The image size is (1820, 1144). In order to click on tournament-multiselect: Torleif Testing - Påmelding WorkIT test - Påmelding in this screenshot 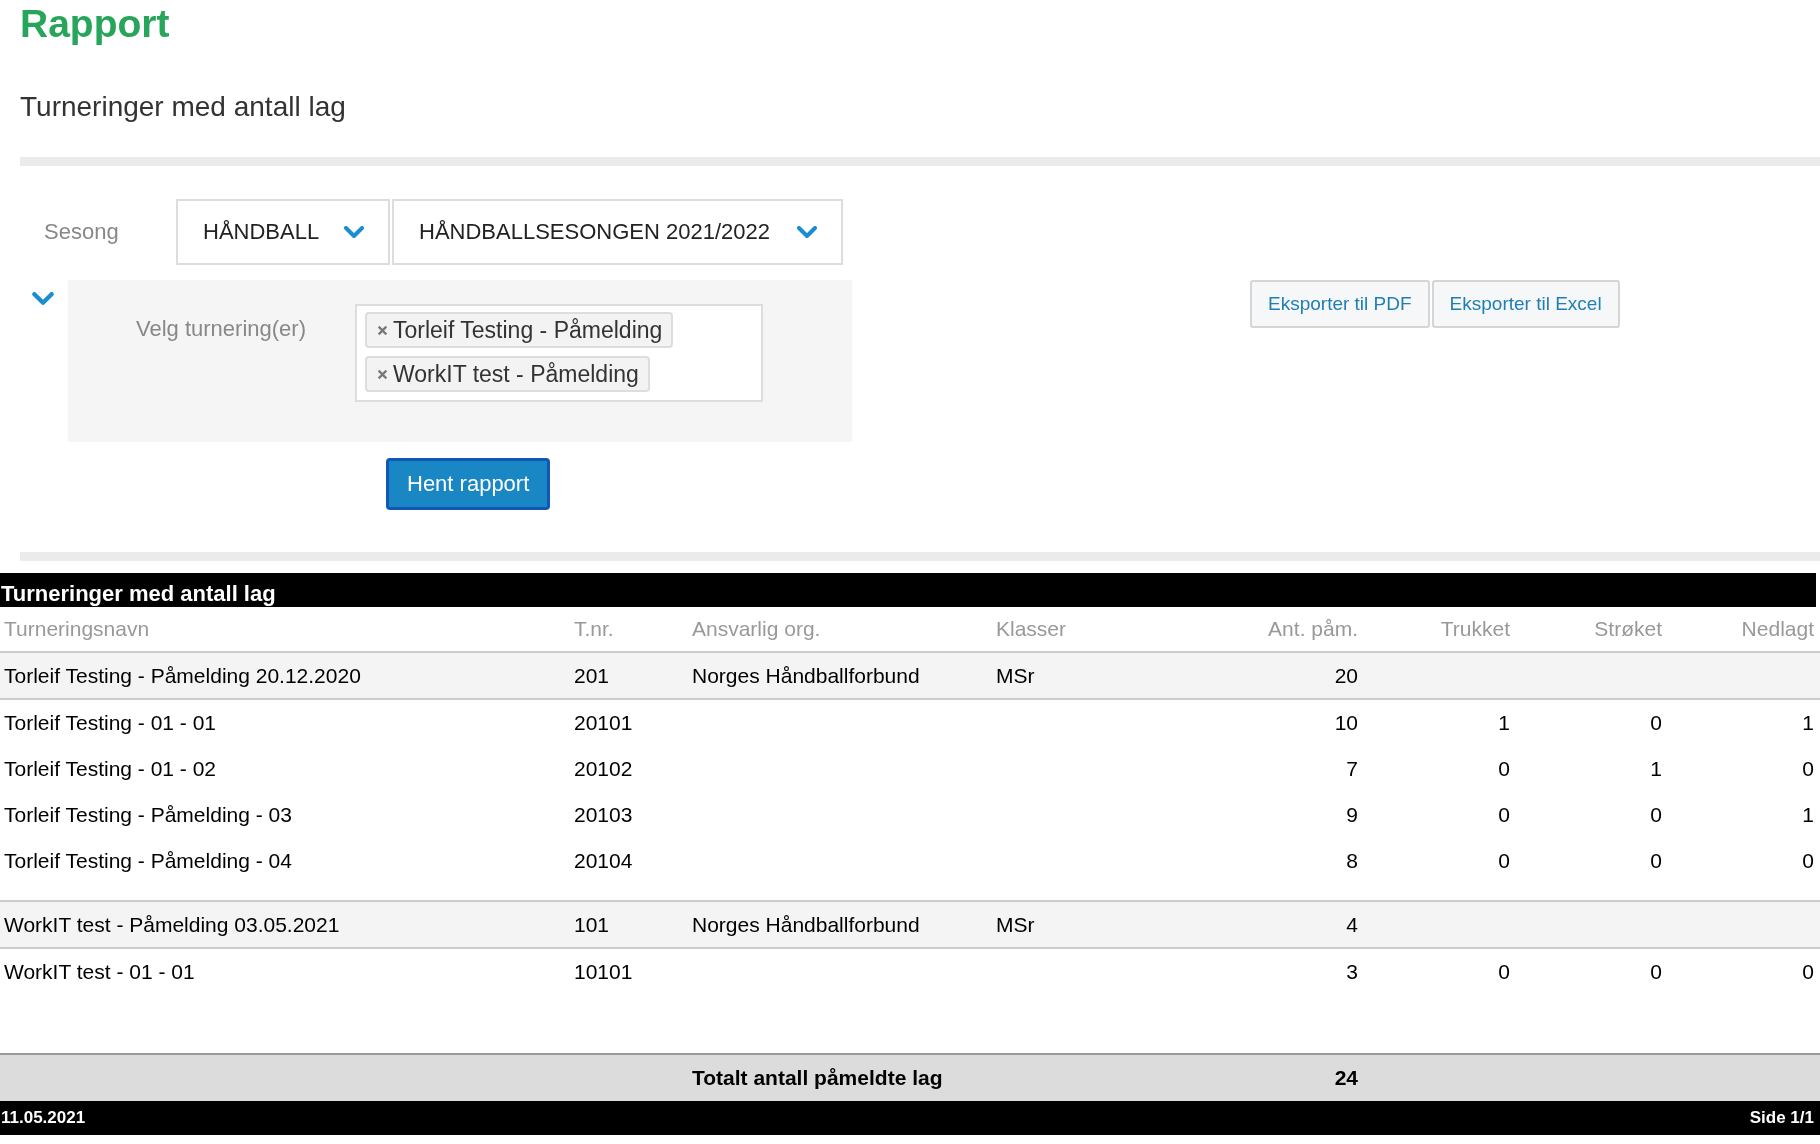, I will do `click(559, 353)`.